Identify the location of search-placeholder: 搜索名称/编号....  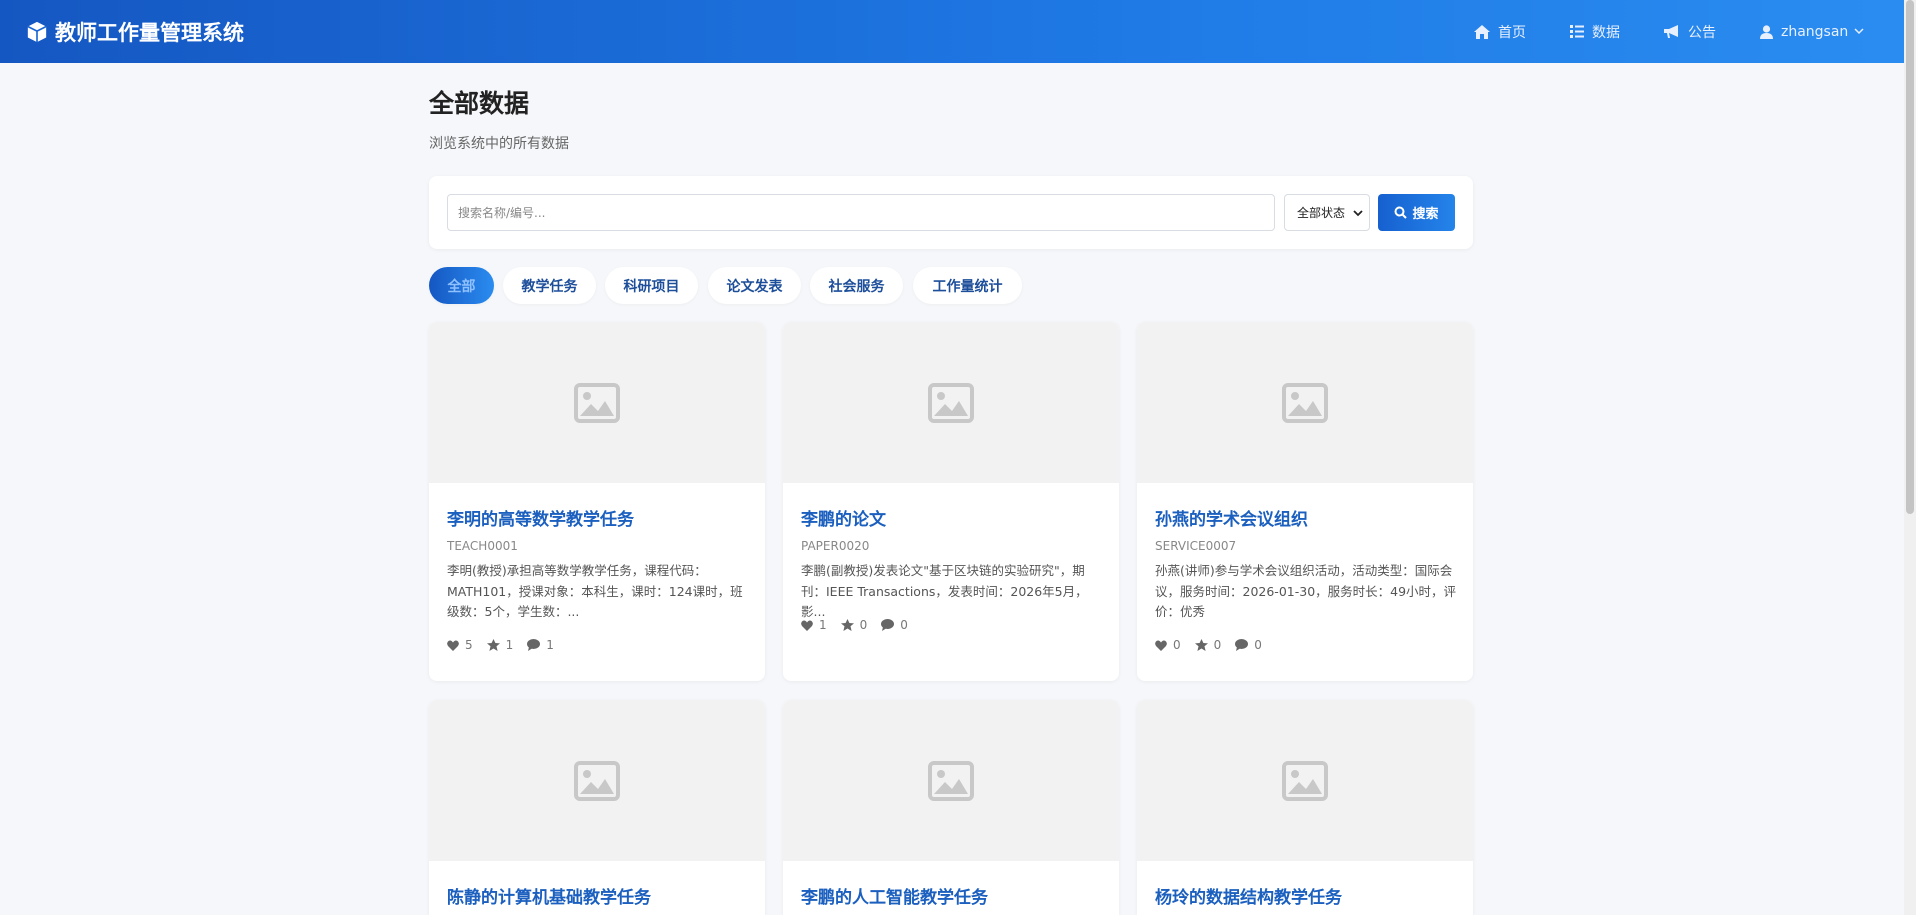
(502, 213).